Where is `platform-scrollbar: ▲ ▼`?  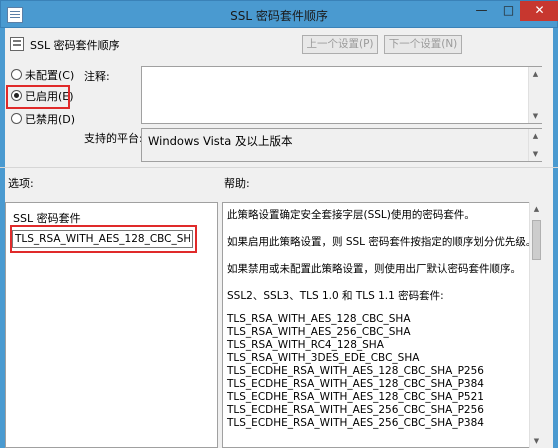 platform-scrollbar: ▲ ▼ is located at coordinates (535, 145).